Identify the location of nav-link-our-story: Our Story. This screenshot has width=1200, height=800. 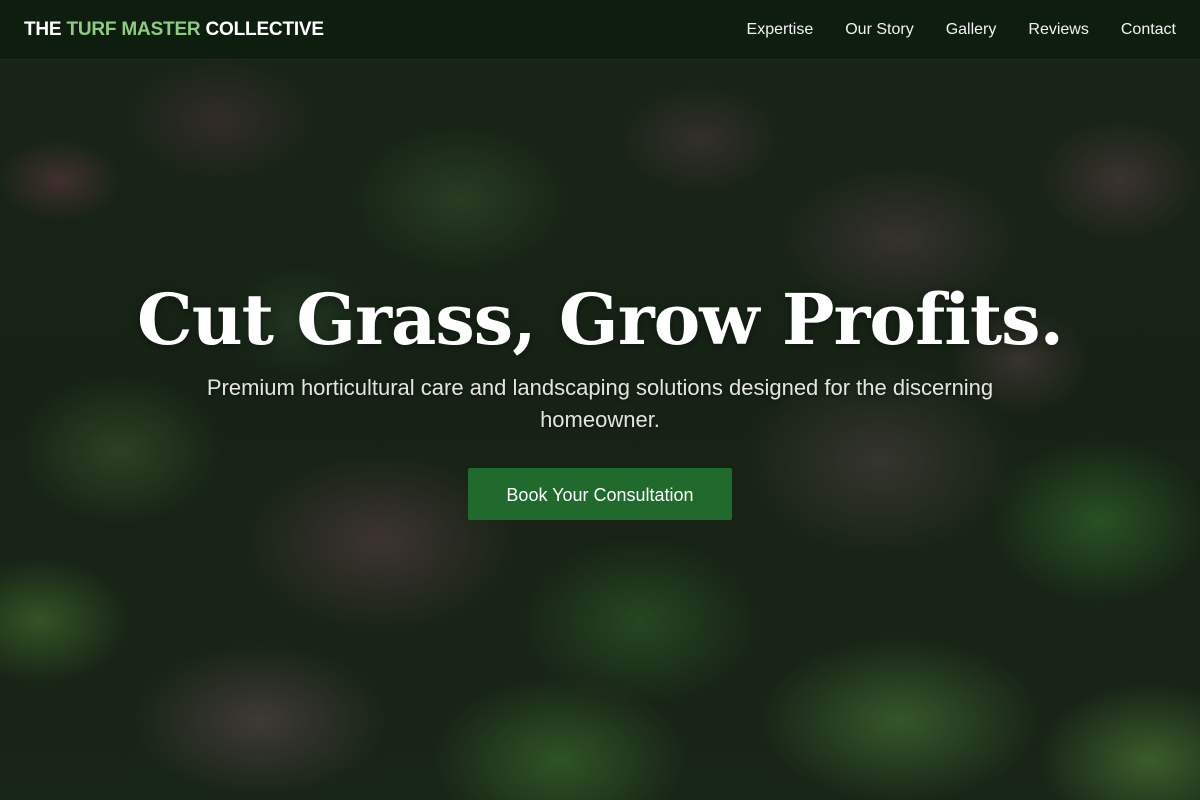
(879, 30).